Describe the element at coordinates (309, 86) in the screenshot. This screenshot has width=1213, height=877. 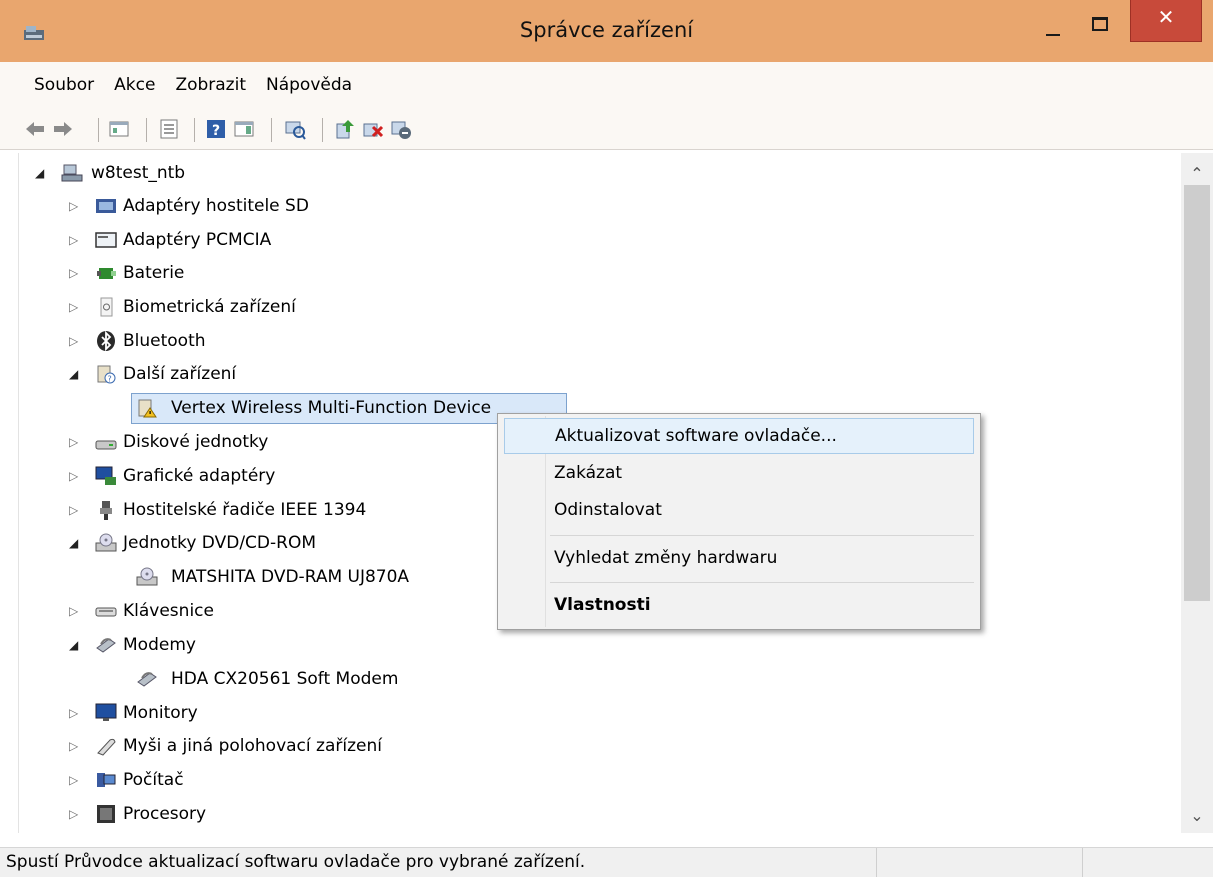
I see `menu-help: Nápověda` at that location.